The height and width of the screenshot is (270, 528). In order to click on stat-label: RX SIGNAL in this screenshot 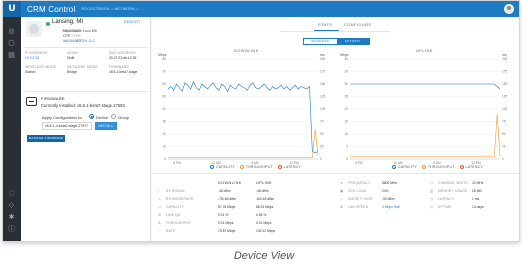, I will do `click(176, 191)`.